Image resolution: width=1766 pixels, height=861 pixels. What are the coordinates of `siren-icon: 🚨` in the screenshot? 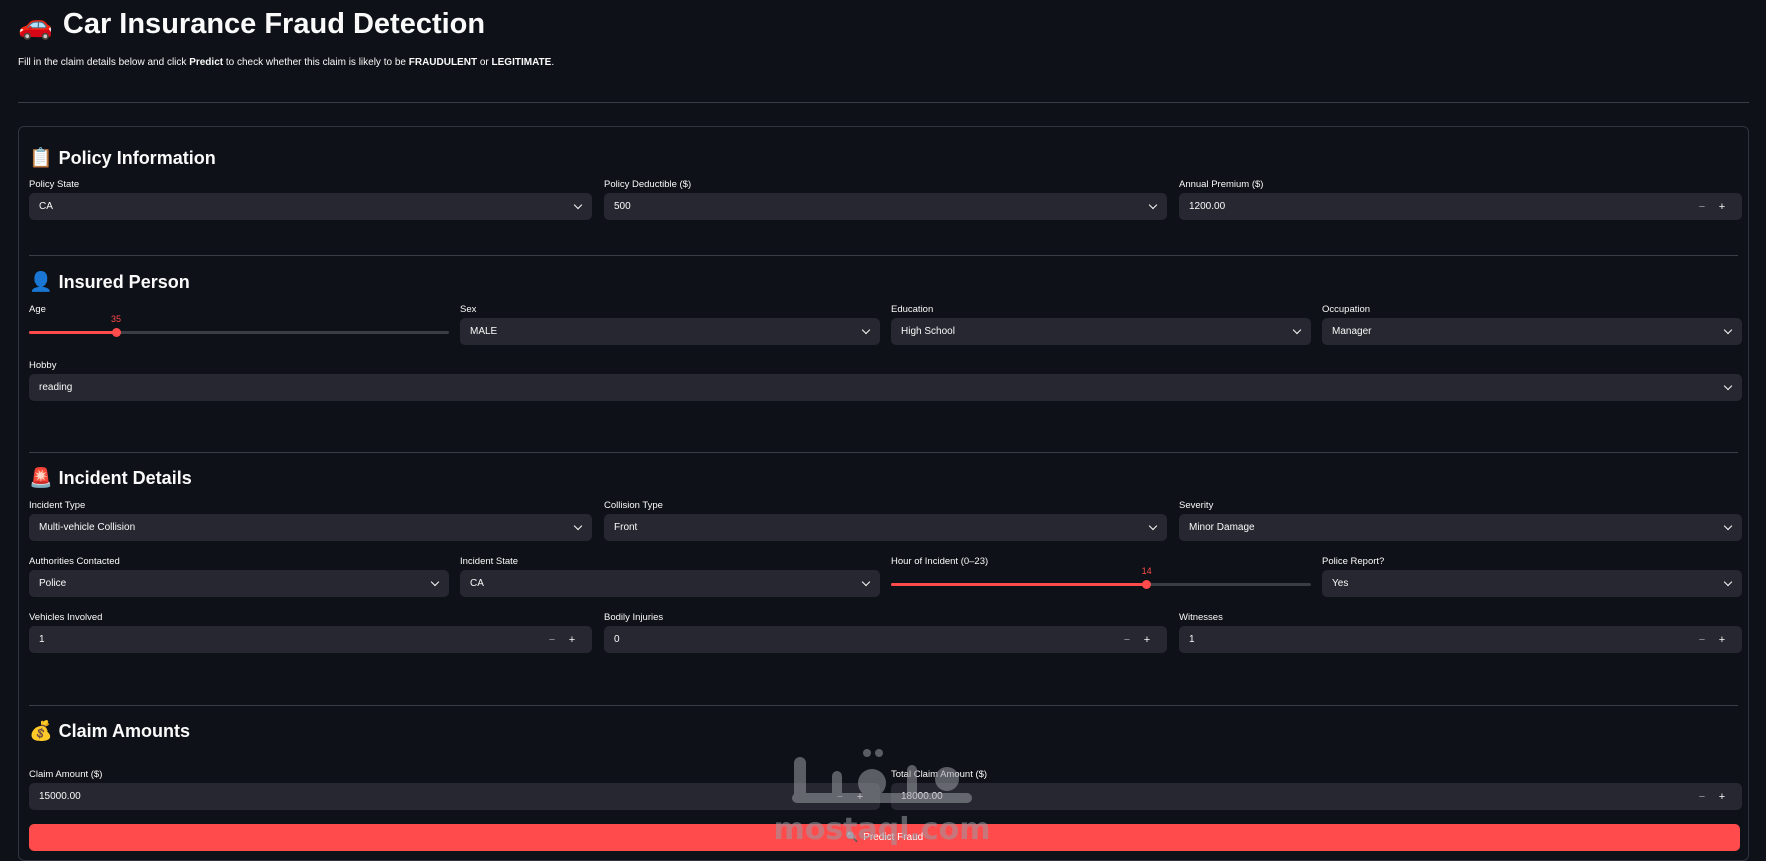 It's located at (41, 478).